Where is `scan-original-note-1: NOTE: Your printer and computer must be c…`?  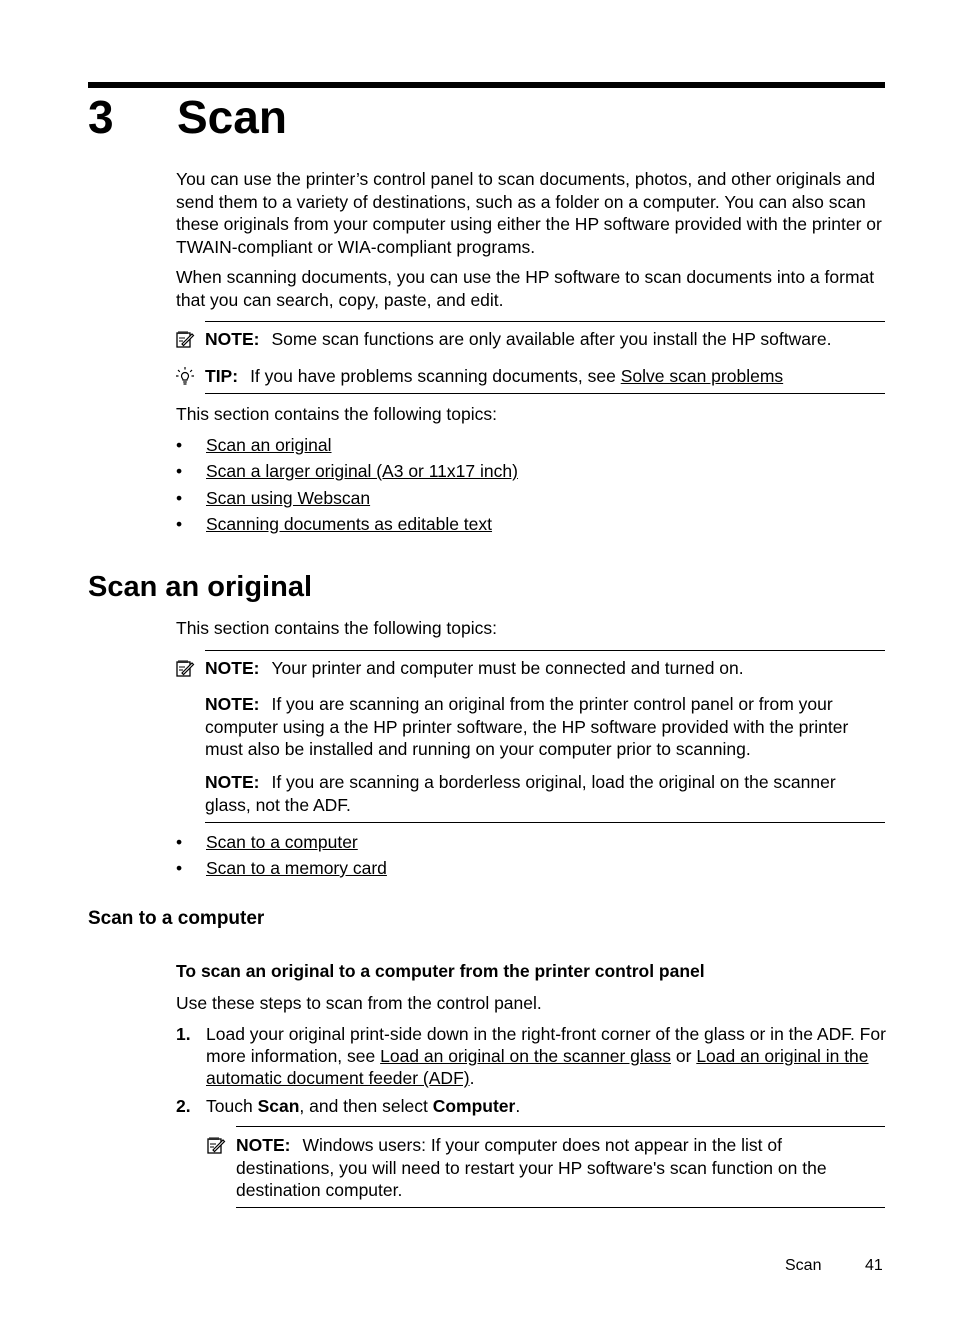 scan-original-note-1: NOTE: Your printer and computer must be c… is located at coordinates (545, 668).